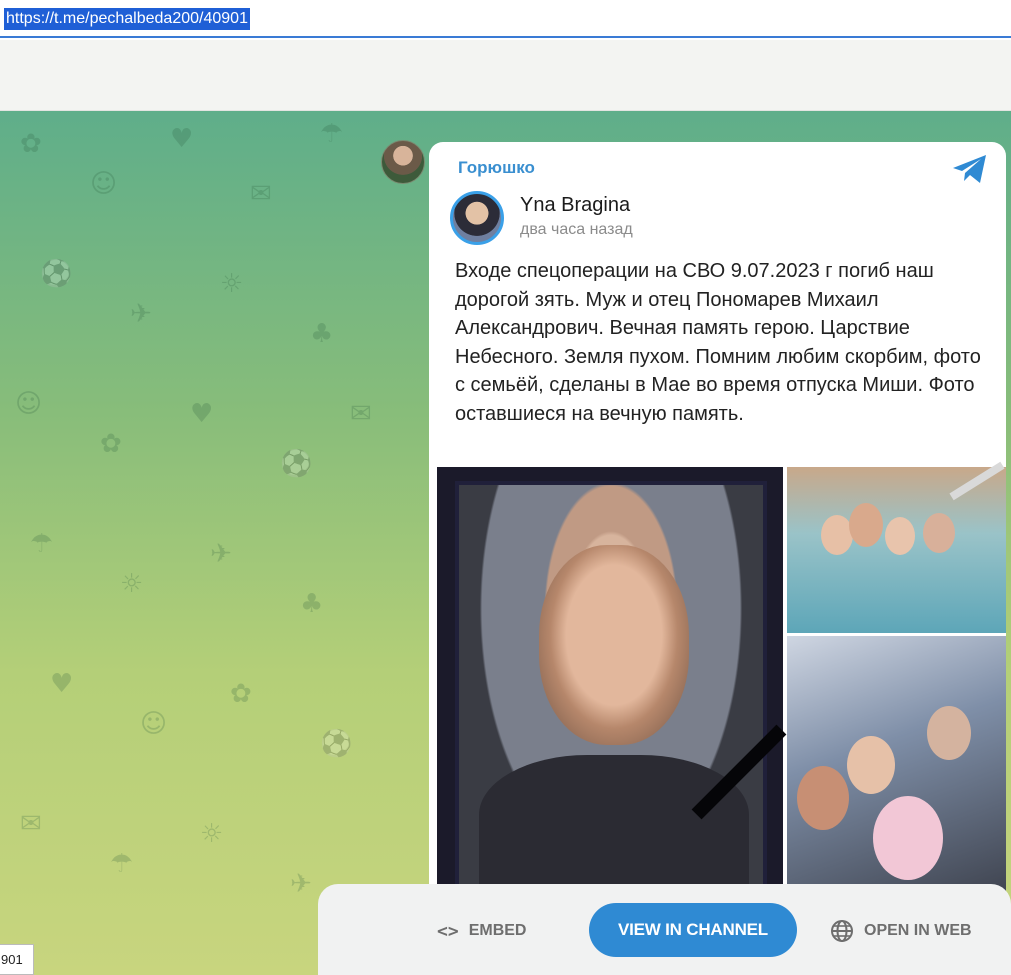  I want to click on globe-icon, so click(842, 931).